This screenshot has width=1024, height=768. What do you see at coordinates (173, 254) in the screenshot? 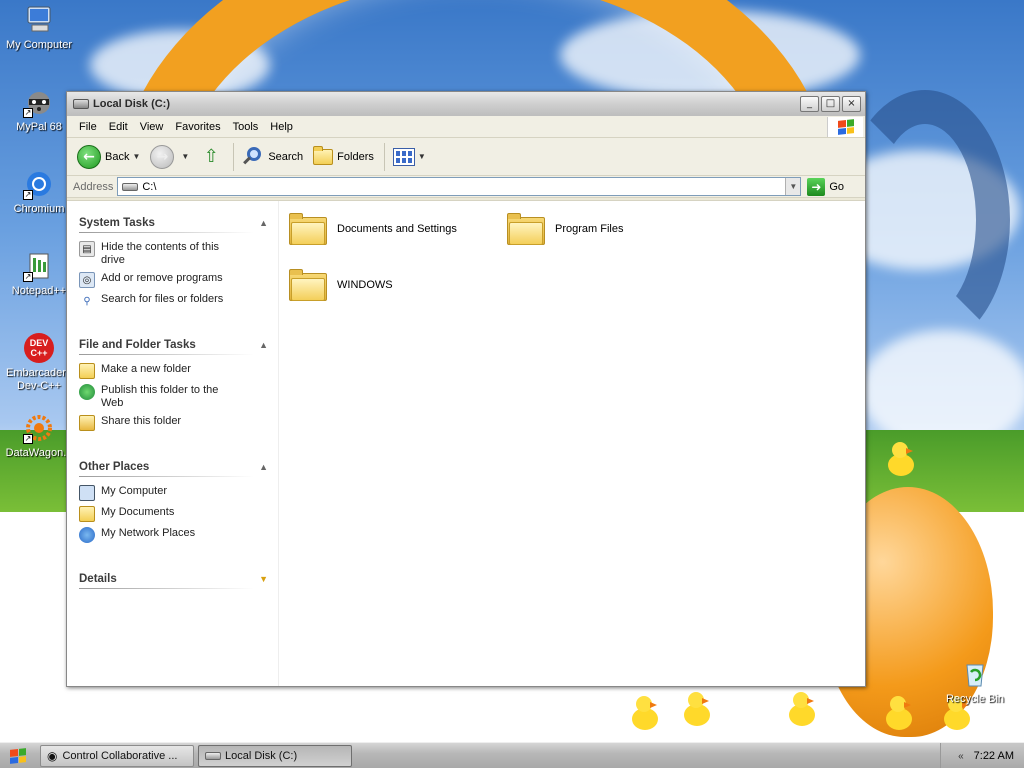
I see `task-hide-contents: ▤ Hide the contents of this drive` at bounding box center [173, 254].